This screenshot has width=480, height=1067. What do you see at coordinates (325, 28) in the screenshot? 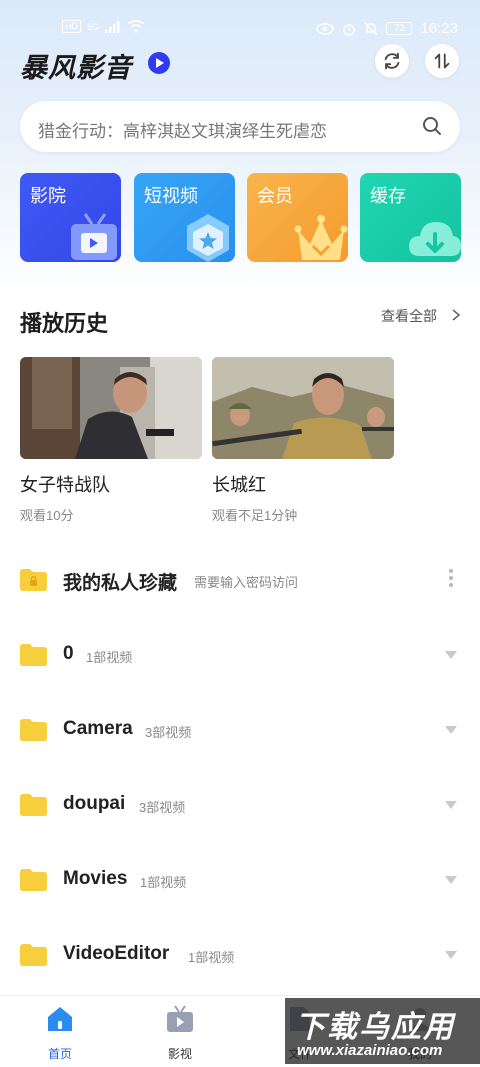
I see `eye-icon` at bounding box center [325, 28].